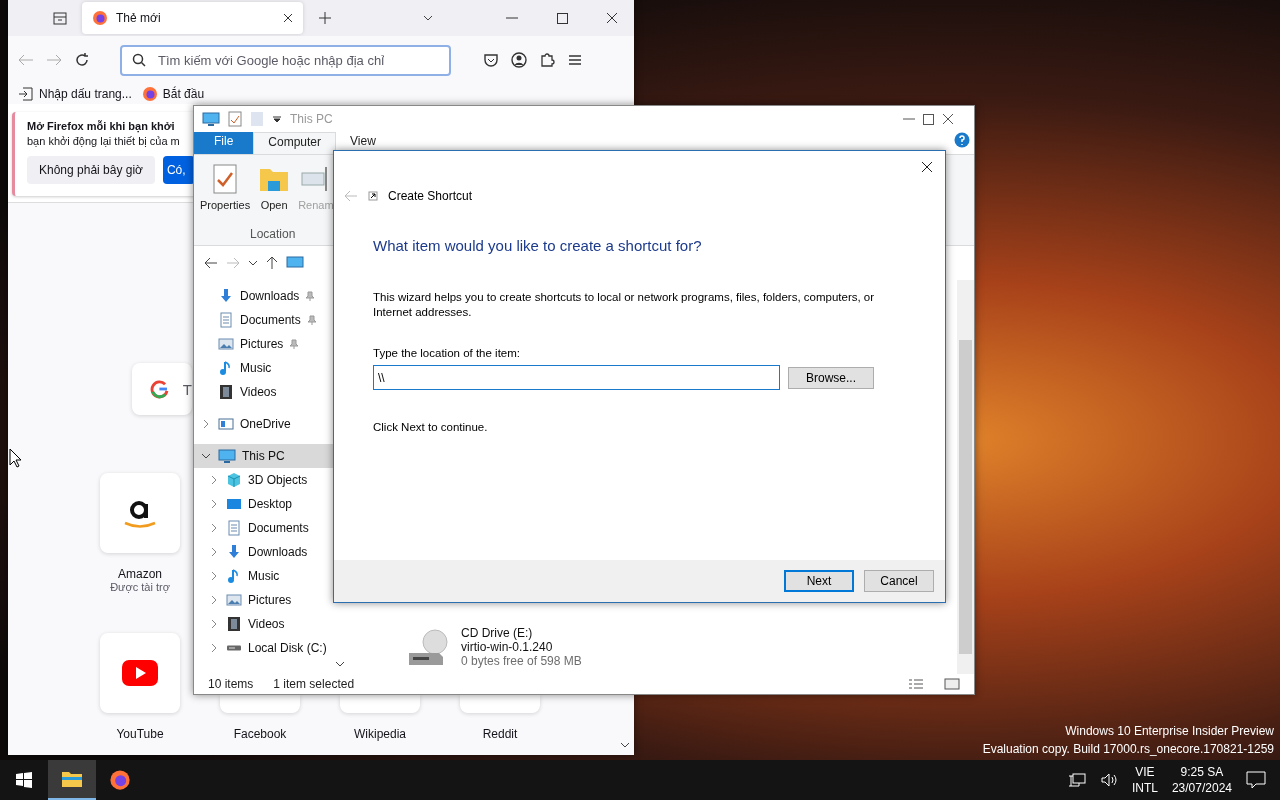 The height and width of the screenshot is (800, 1280). I want to click on shortcut-label: Facebook, so click(260, 734).